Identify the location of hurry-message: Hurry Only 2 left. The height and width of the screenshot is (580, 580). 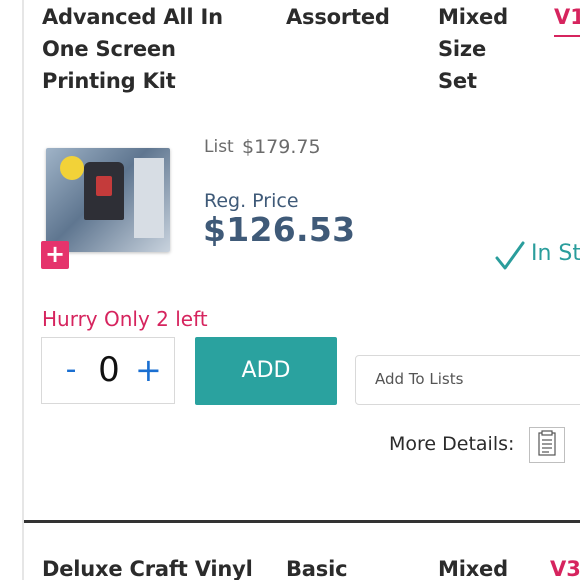
(125, 319).